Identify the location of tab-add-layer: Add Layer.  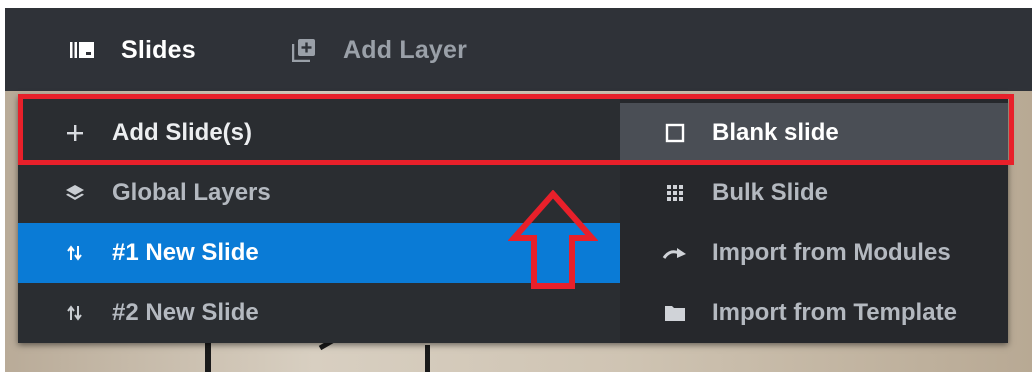
(379, 50).